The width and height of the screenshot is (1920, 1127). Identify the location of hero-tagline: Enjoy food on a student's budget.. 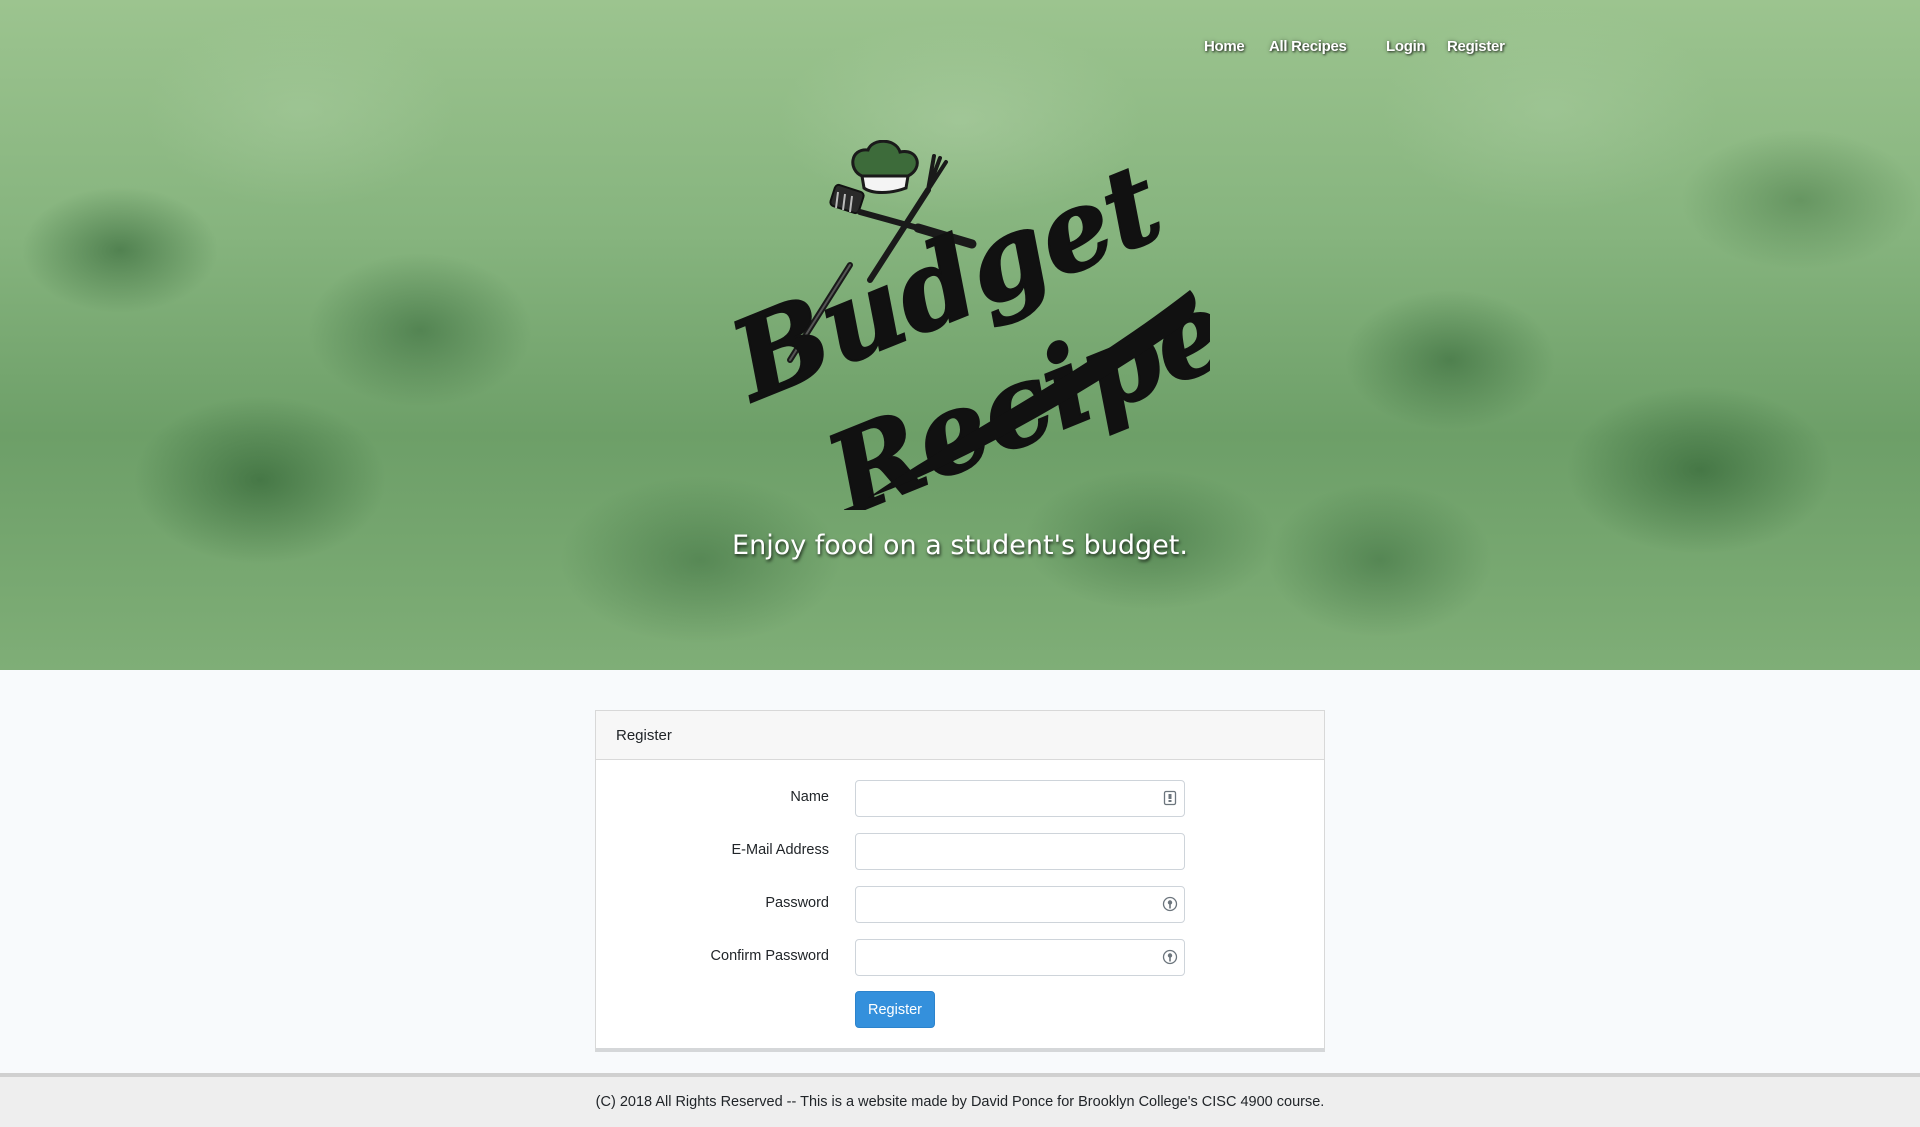
(960, 545).